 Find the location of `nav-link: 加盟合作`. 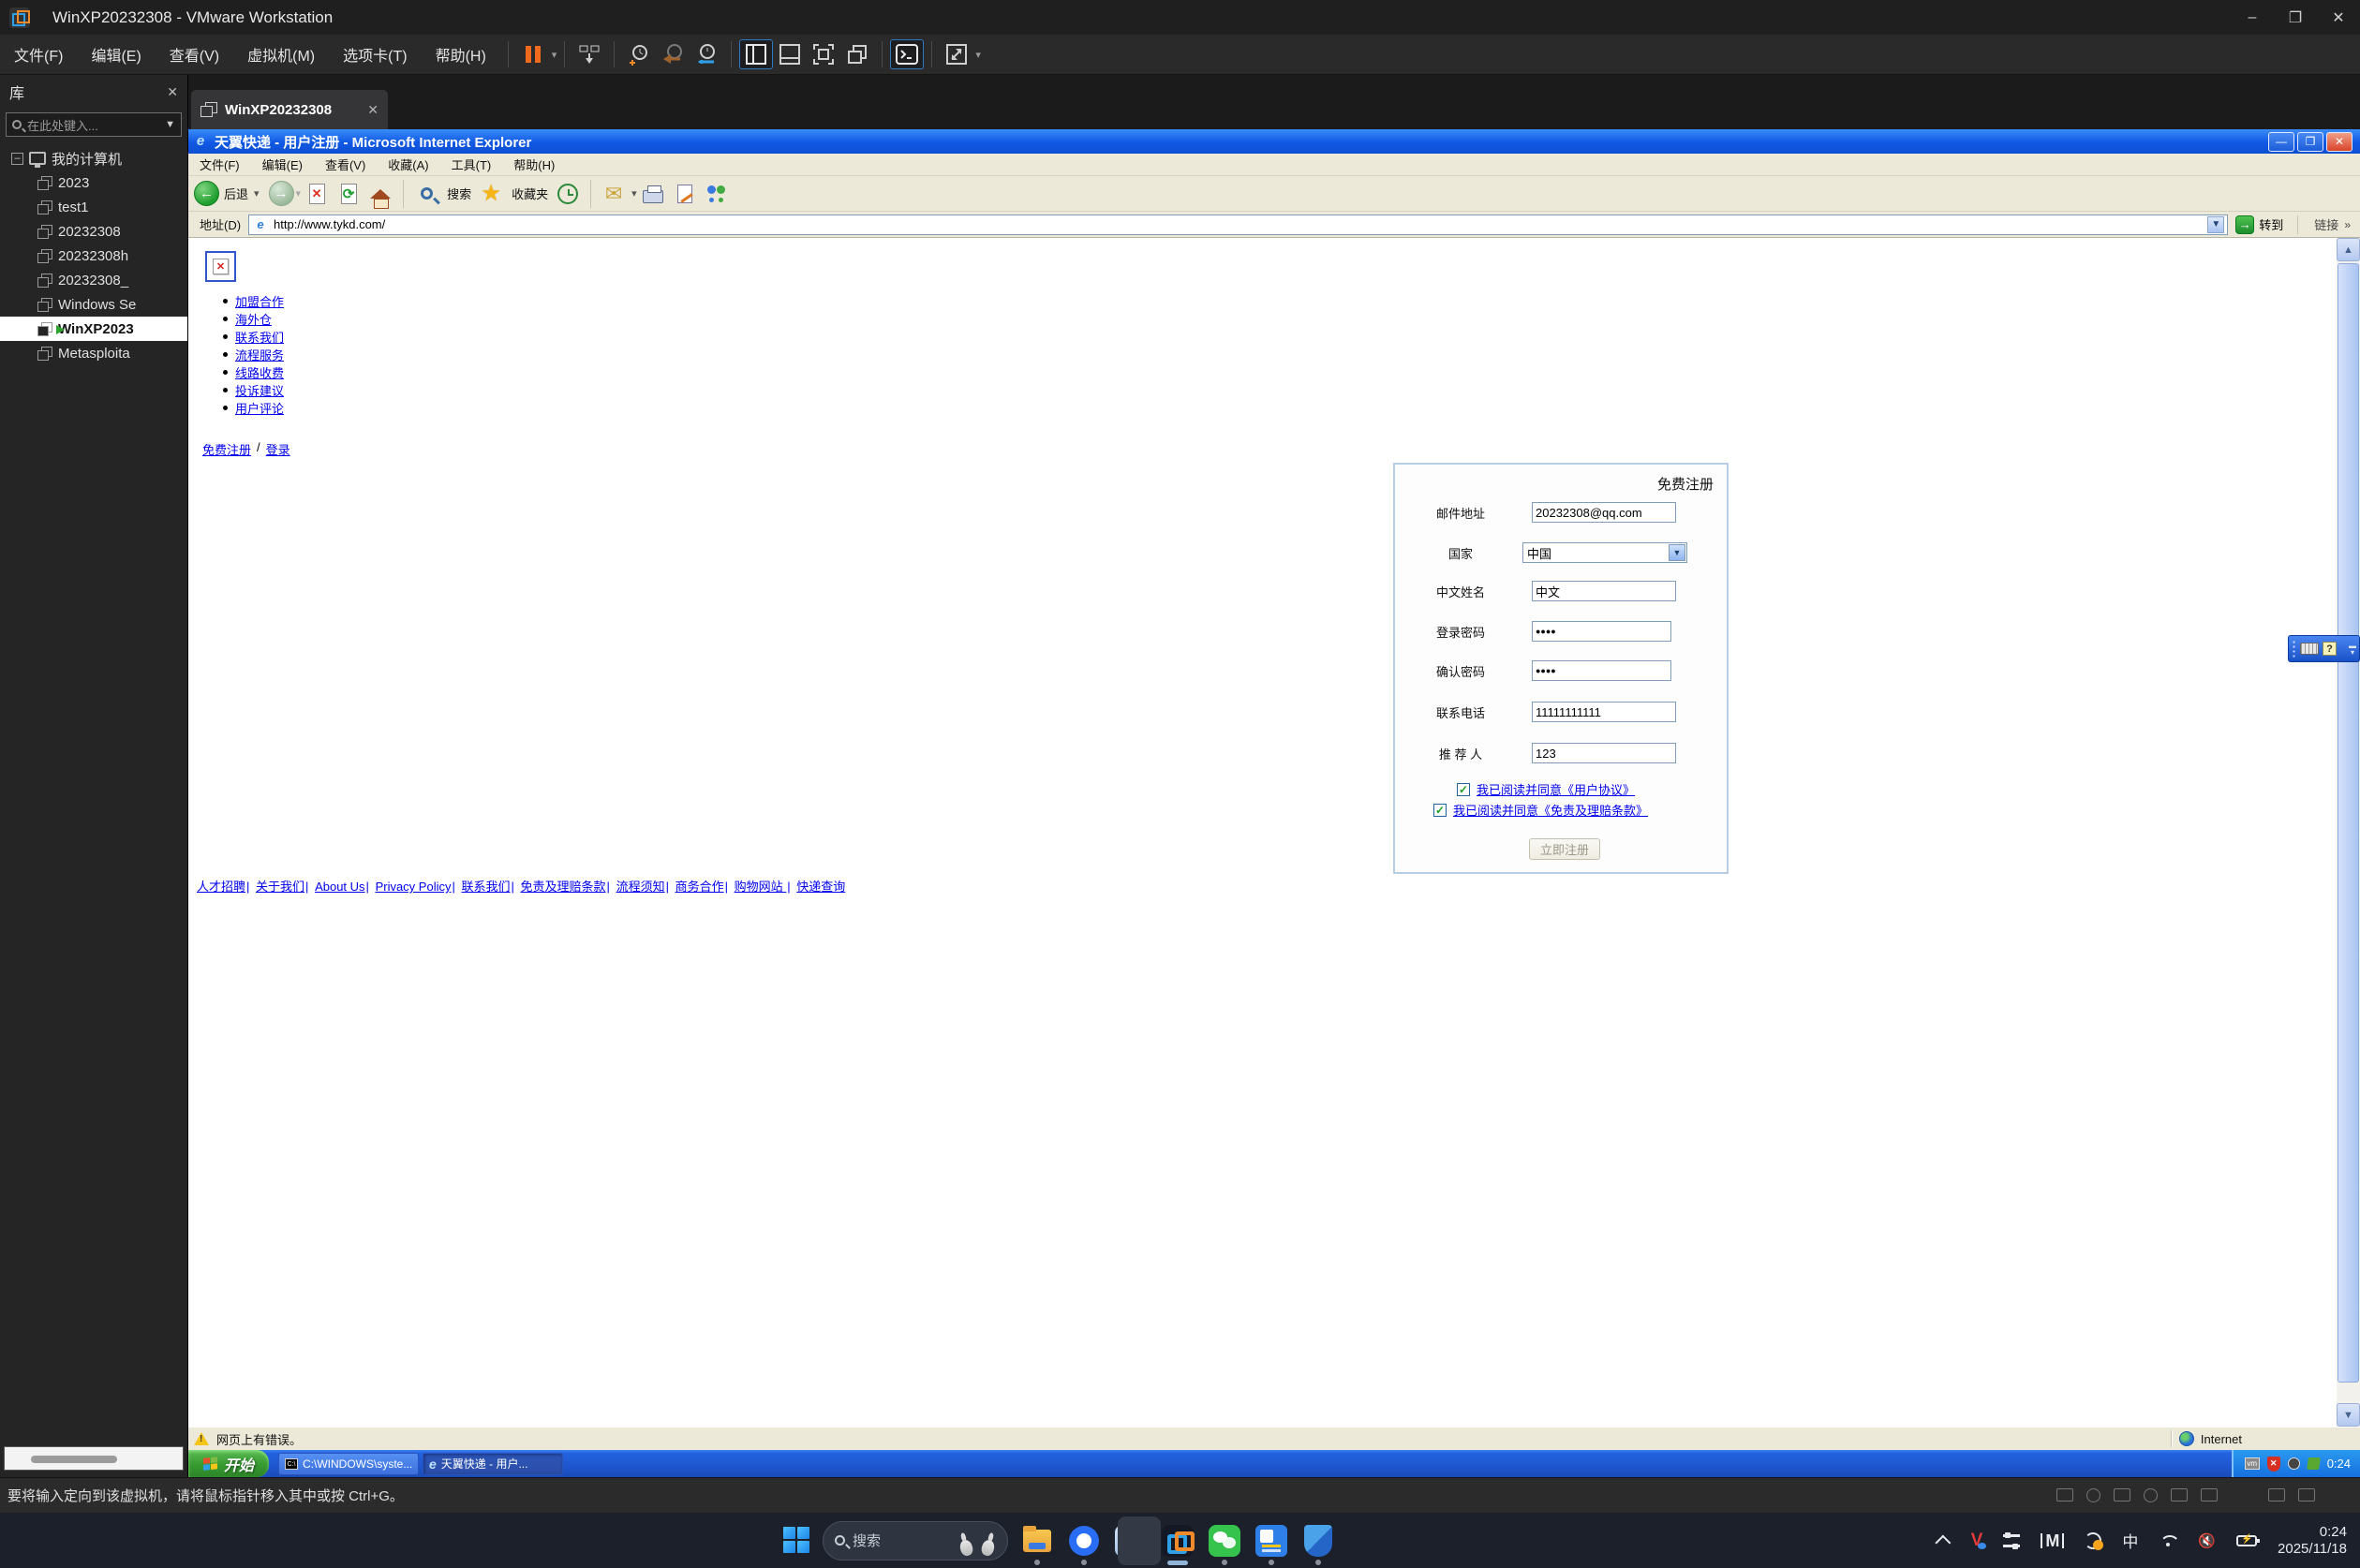

nav-link: 加盟合作 is located at coordinates (259, 301).